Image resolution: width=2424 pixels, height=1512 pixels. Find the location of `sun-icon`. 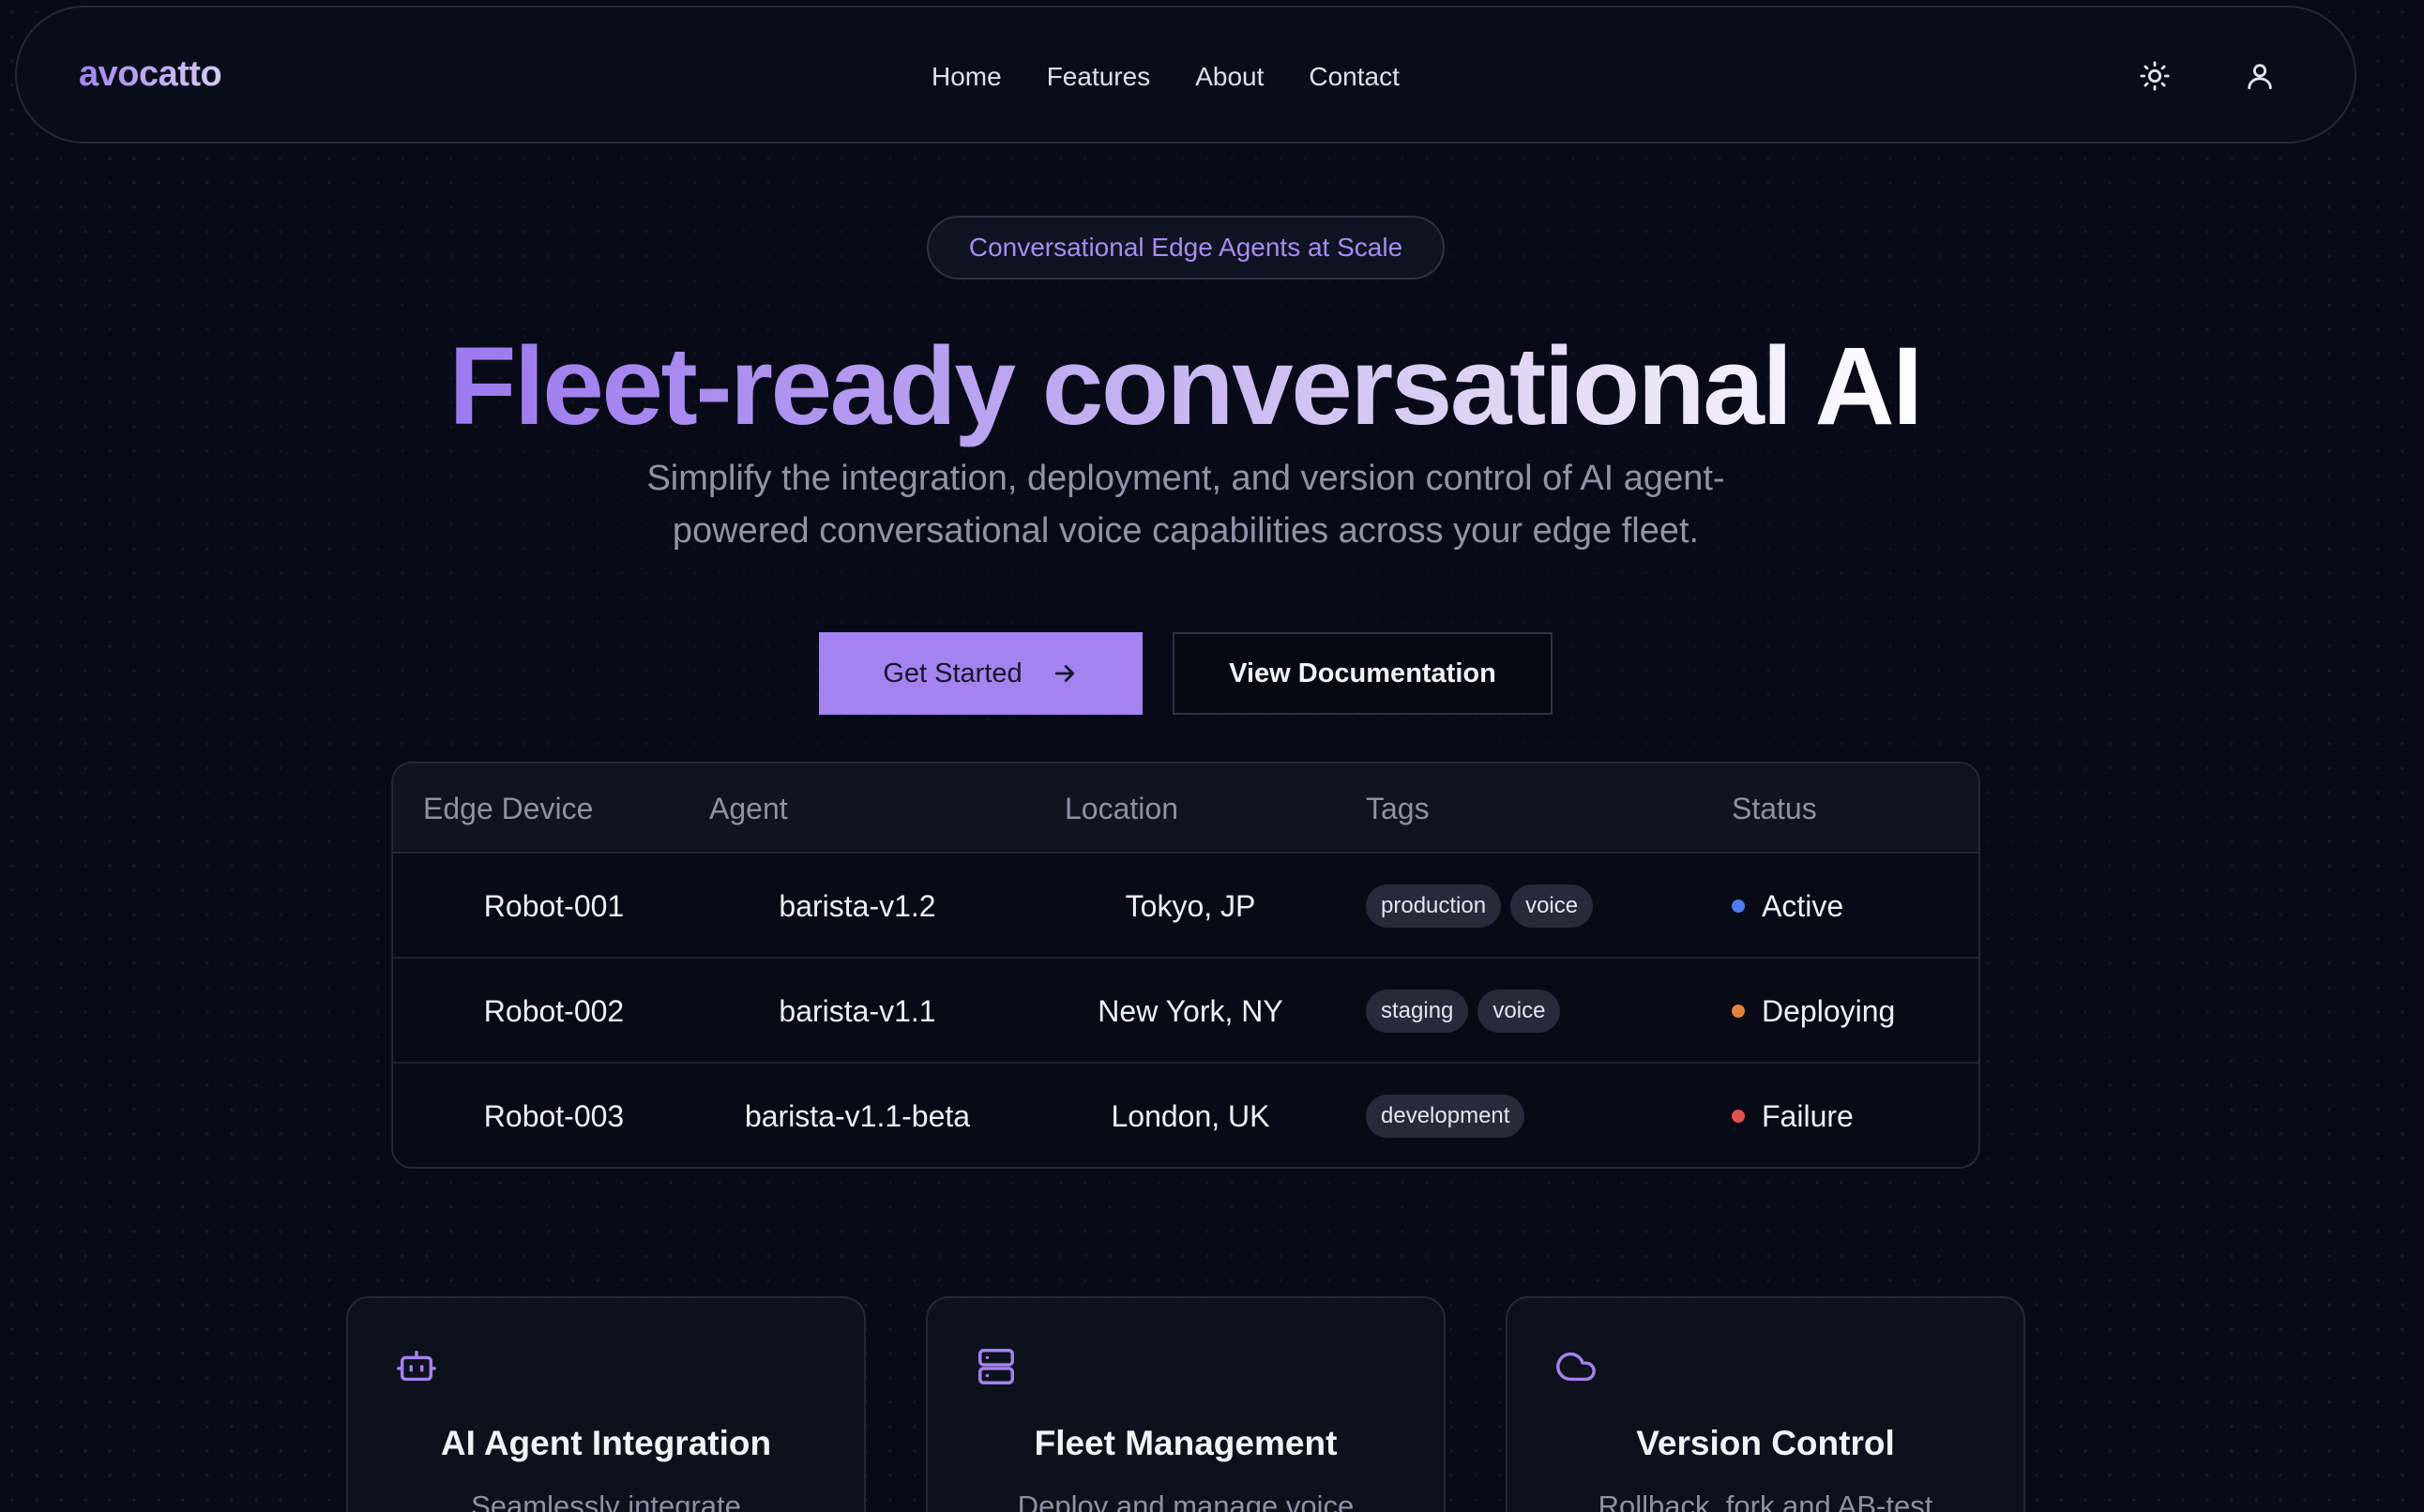

sun-icon is located at coordinates (2155, 76).